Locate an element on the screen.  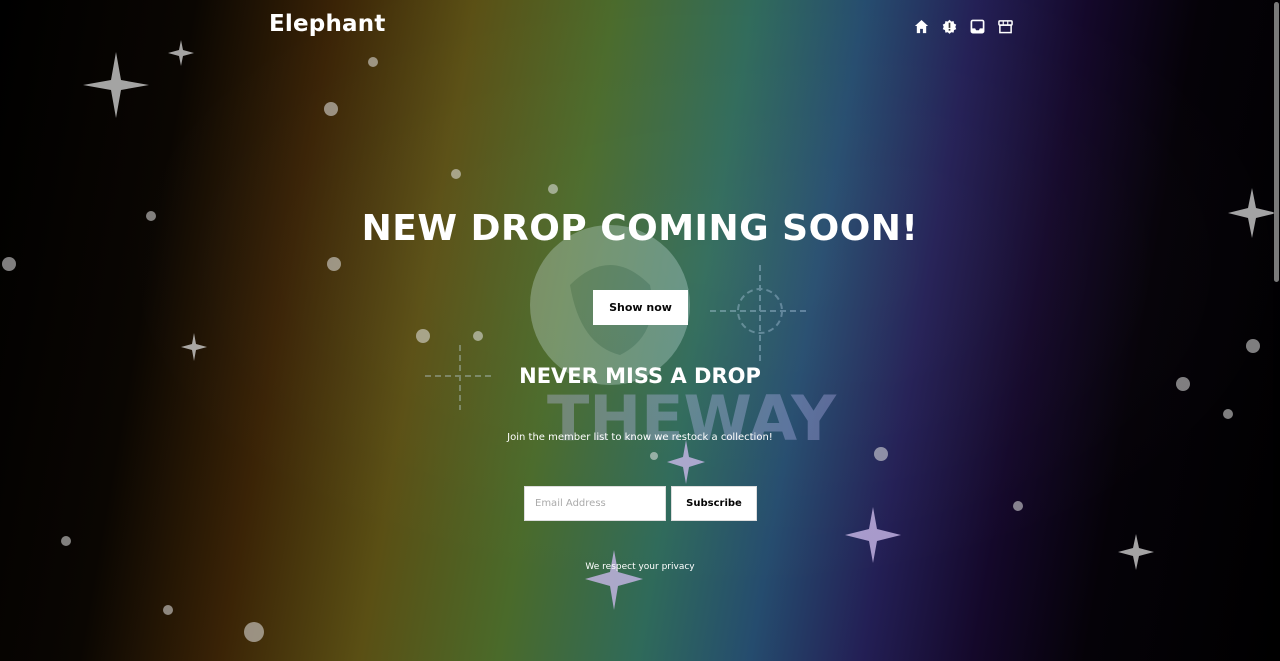
theway-logo-watermark: THEWAY is located at coordinates (631, 340).